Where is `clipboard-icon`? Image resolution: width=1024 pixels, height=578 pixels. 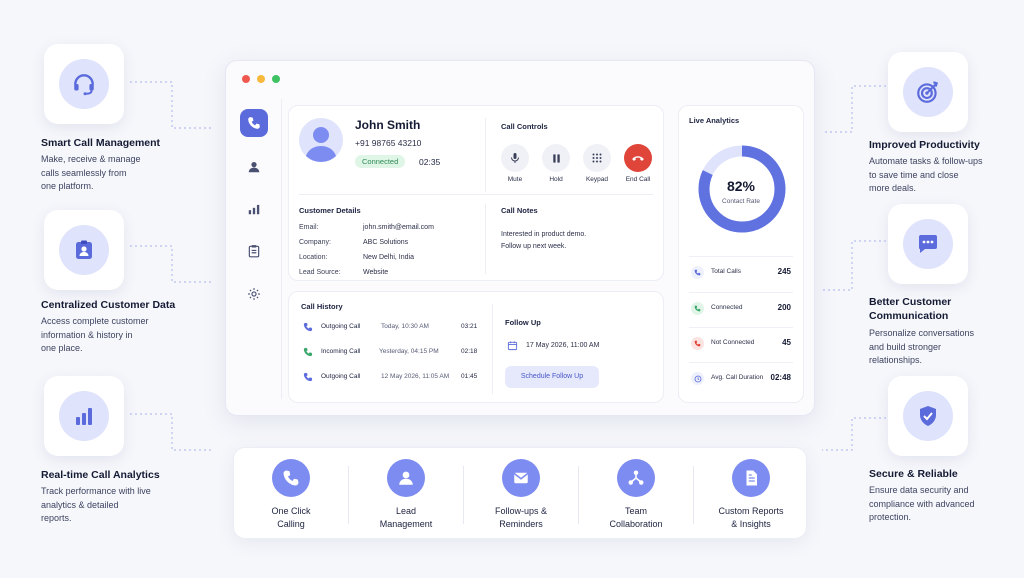 clipboard-icon is located at coordinates (254, 251).